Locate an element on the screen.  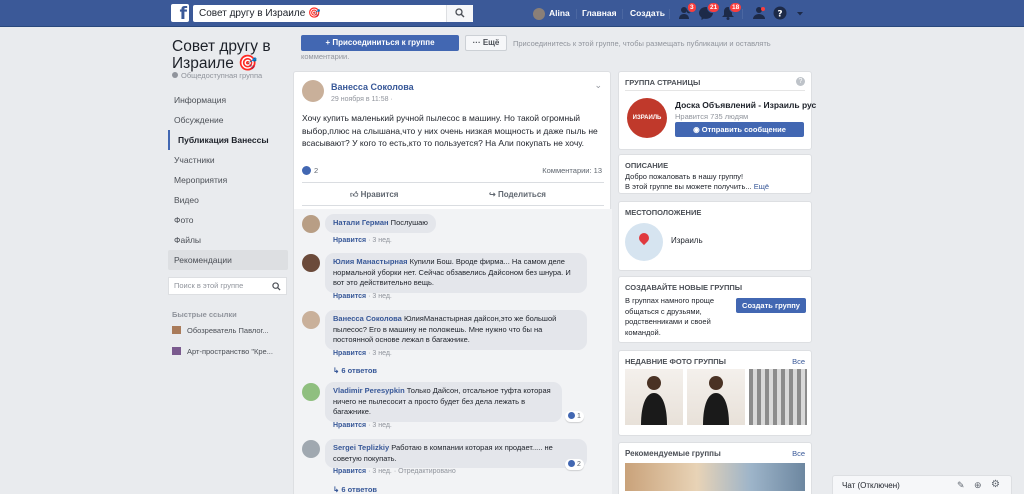
nav-item-info: Информация is located at coordinates (228, 100).